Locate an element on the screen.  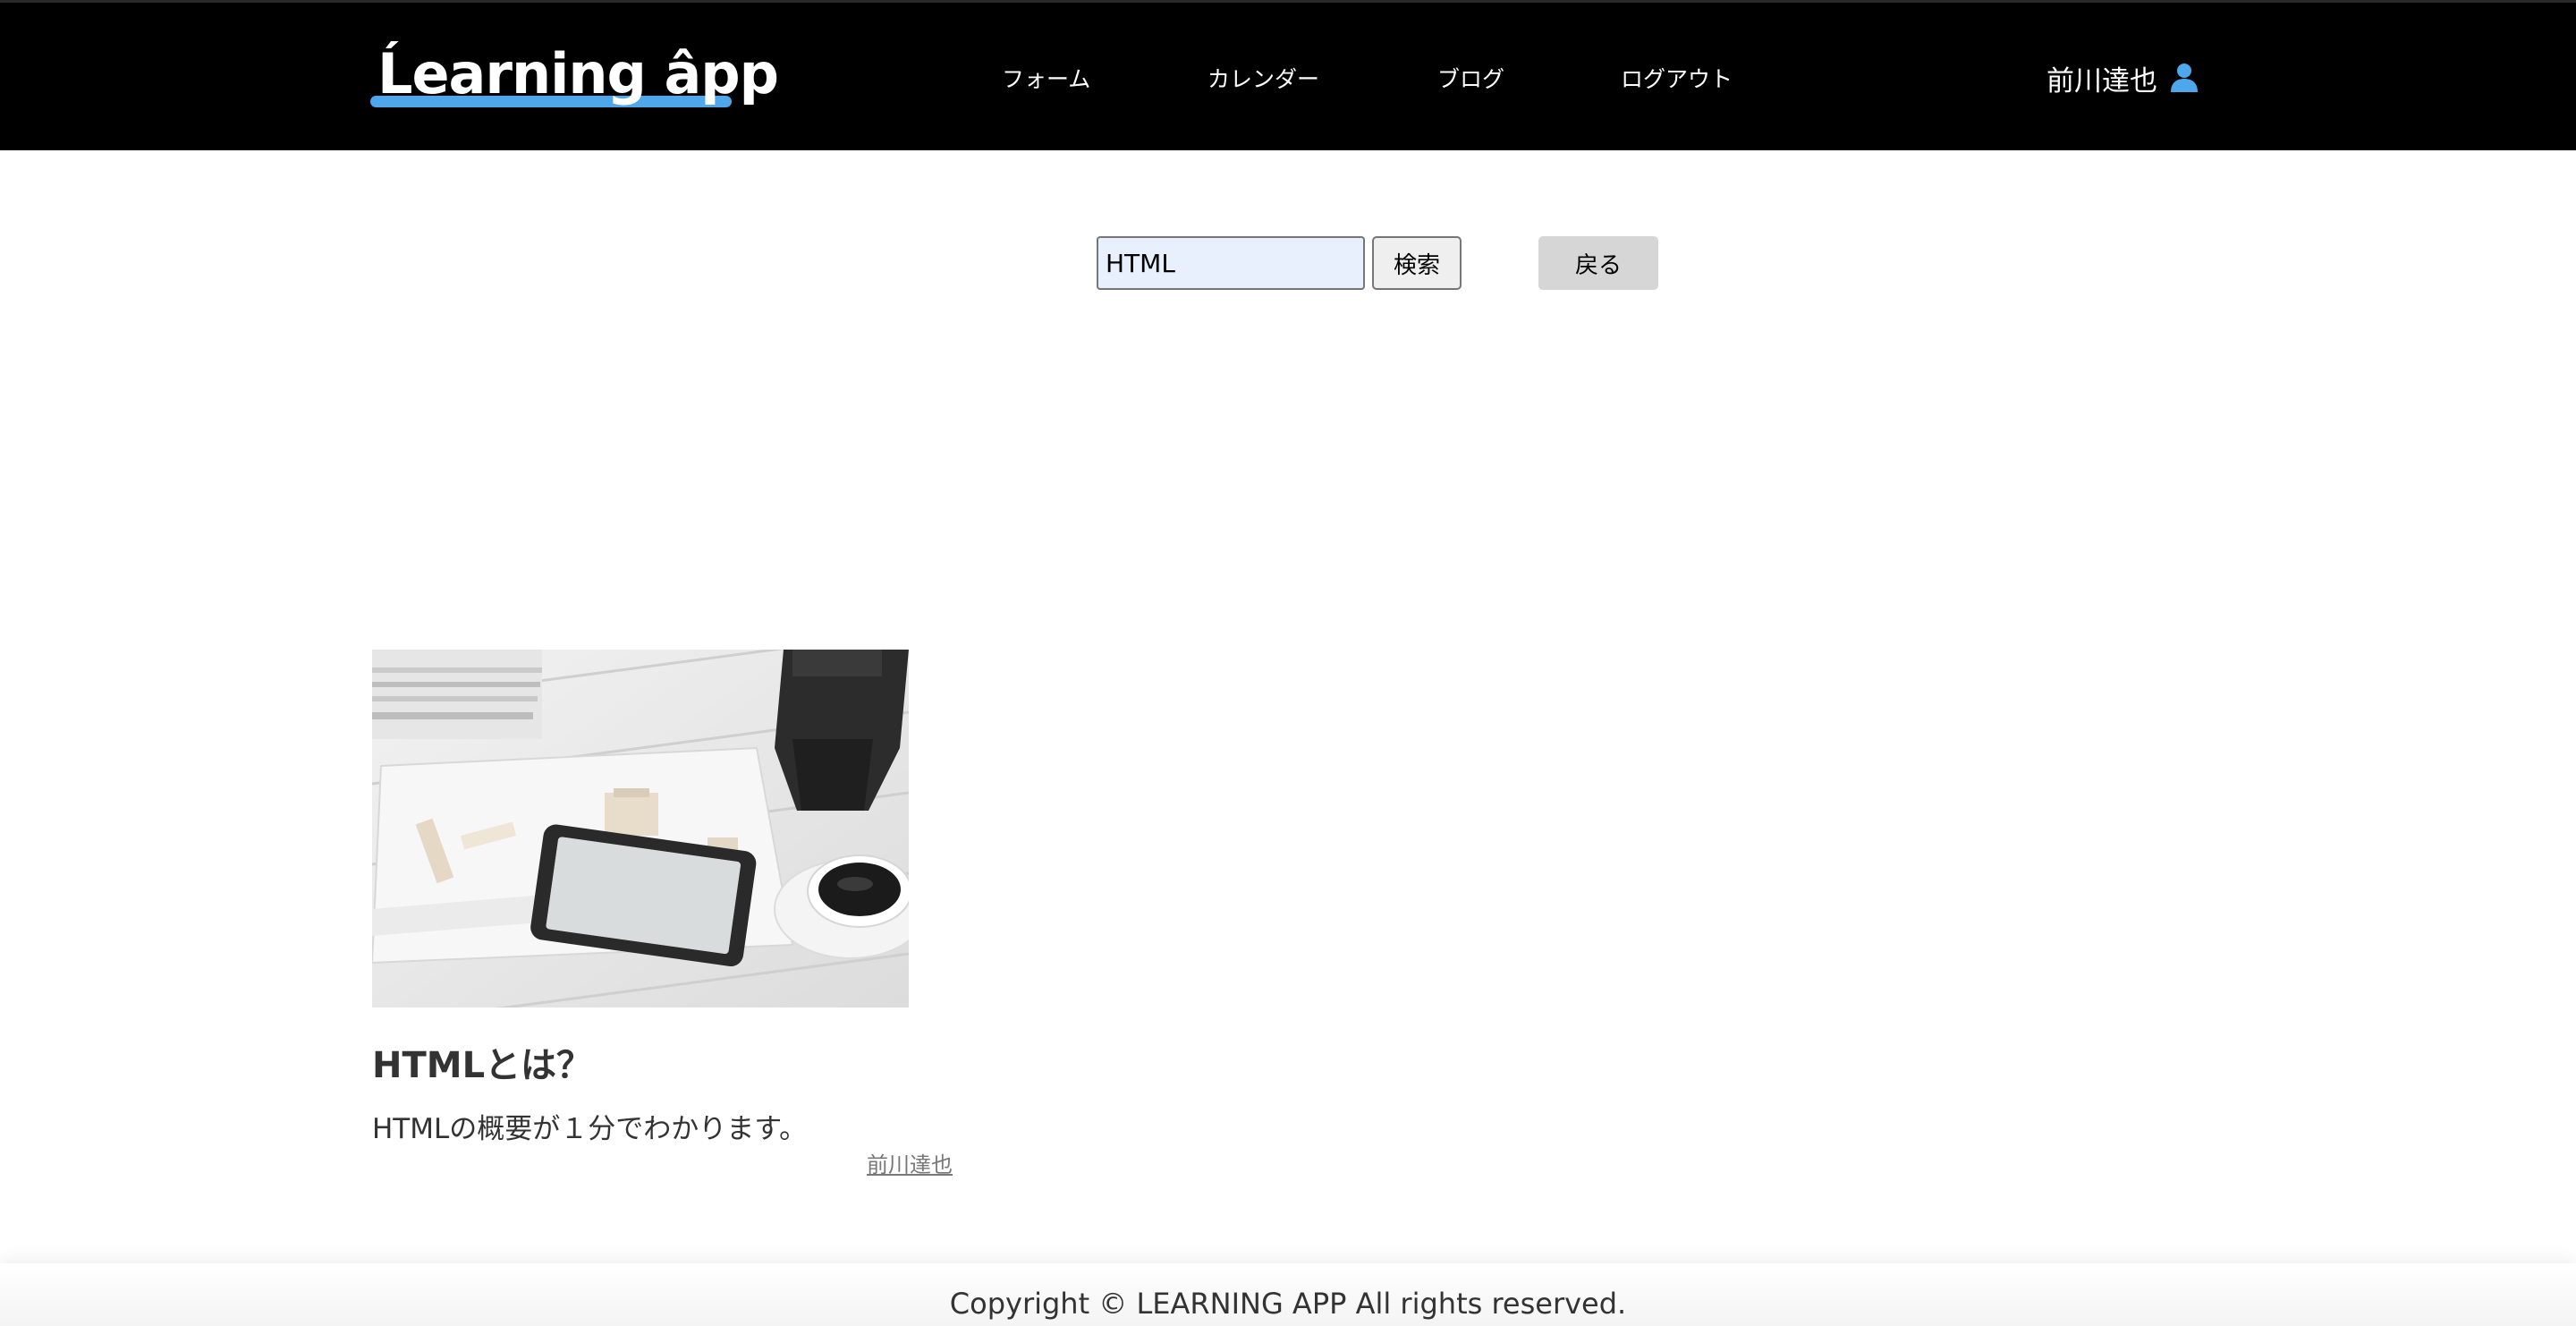
post-thumbnail is located at coordinates (640, 828).